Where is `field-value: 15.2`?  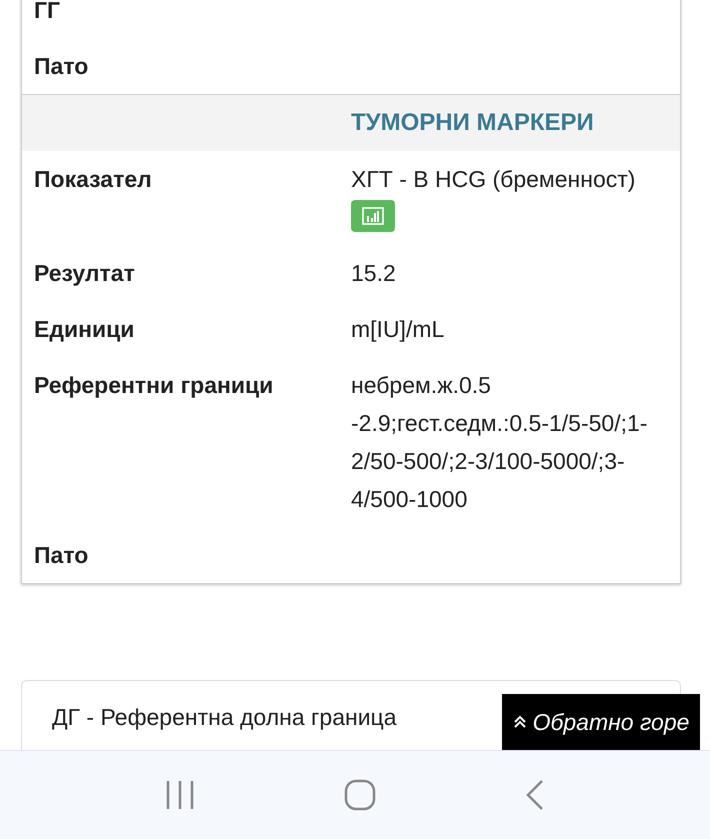 field-value: 15.2 is located at coordinates (373, 273).